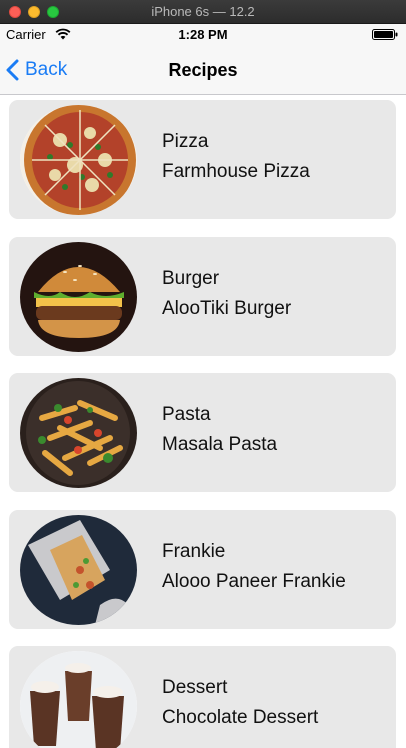 The height and width of the screenshot is (748, 406). I want to click on frankie-image, so click(78, 570).